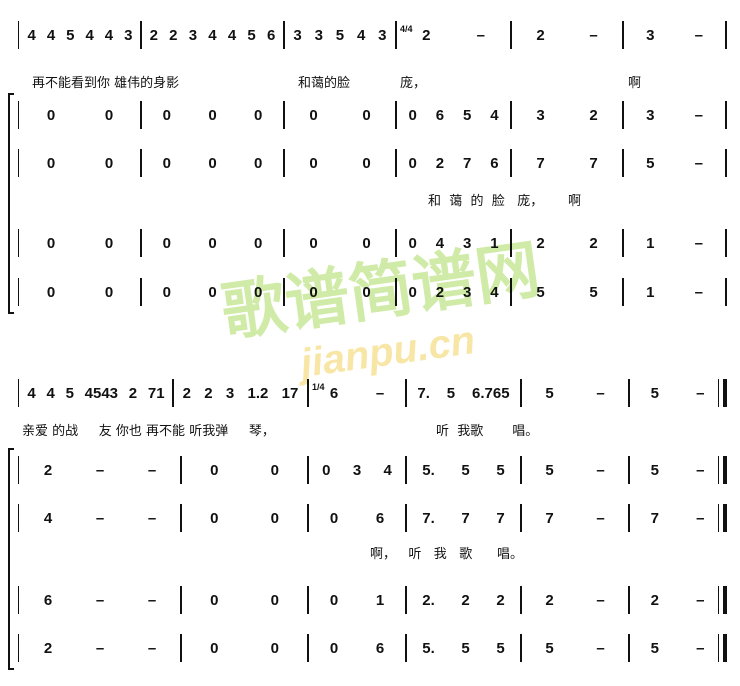 This screenshot has width=740, height=686. Describe the element at coordinates (428, 518) in the screenshot. I see `note: 7.` at that location.